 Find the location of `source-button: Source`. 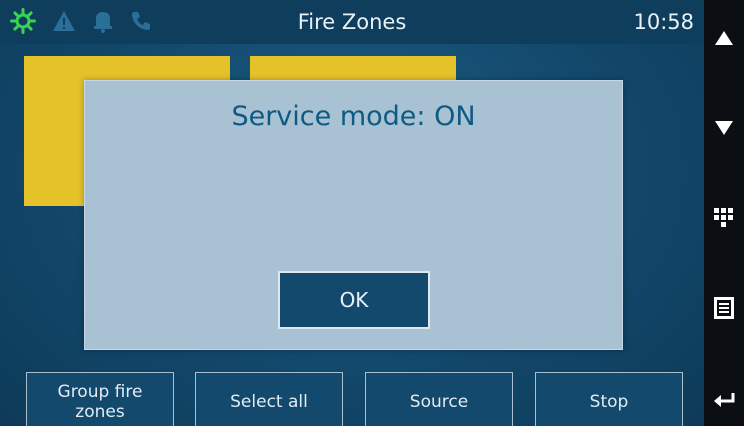

source-button: Source is located at coordinates (439, 399).